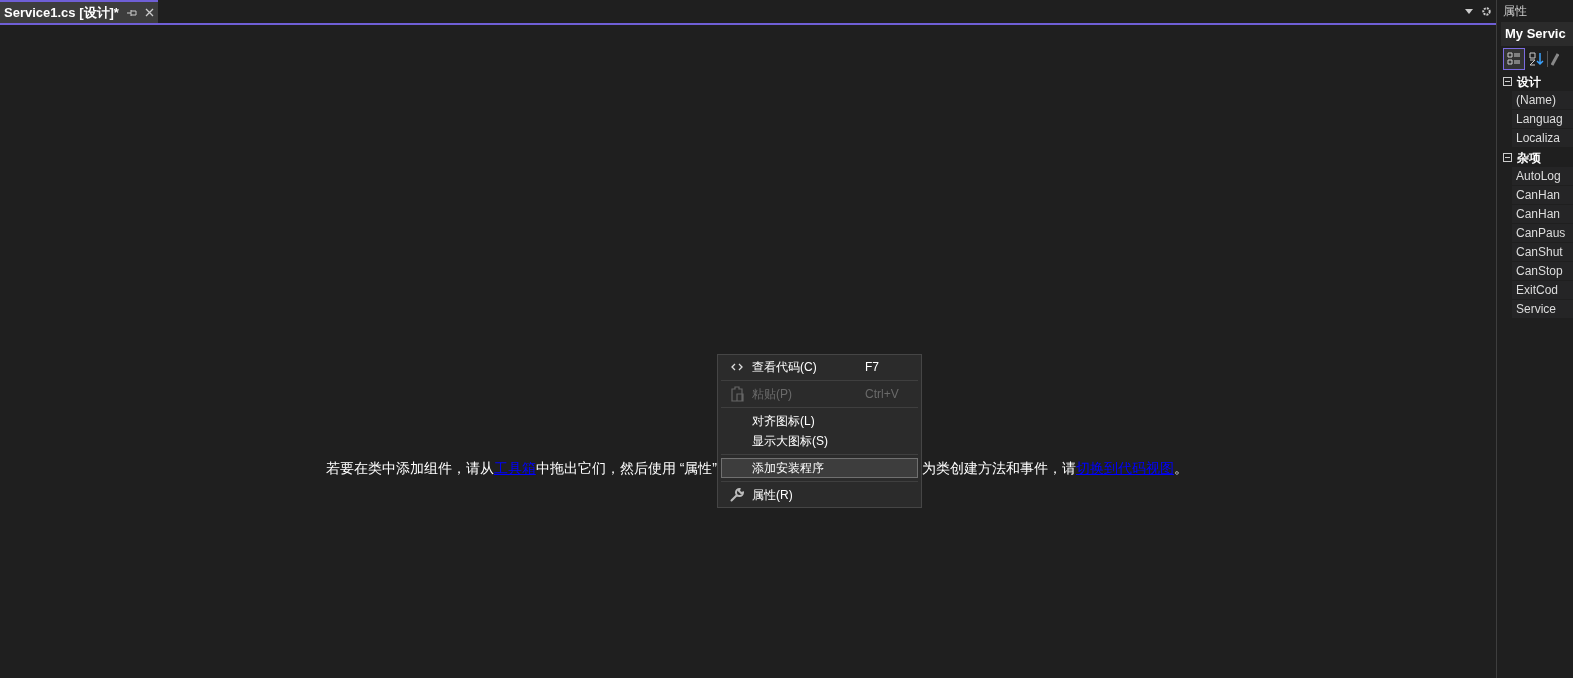 The height and width of the screenshot is (678, 1573). I want to click on hint-text: 为类创建方法和事件，请切换到代码视图。, so click(1055, 468).